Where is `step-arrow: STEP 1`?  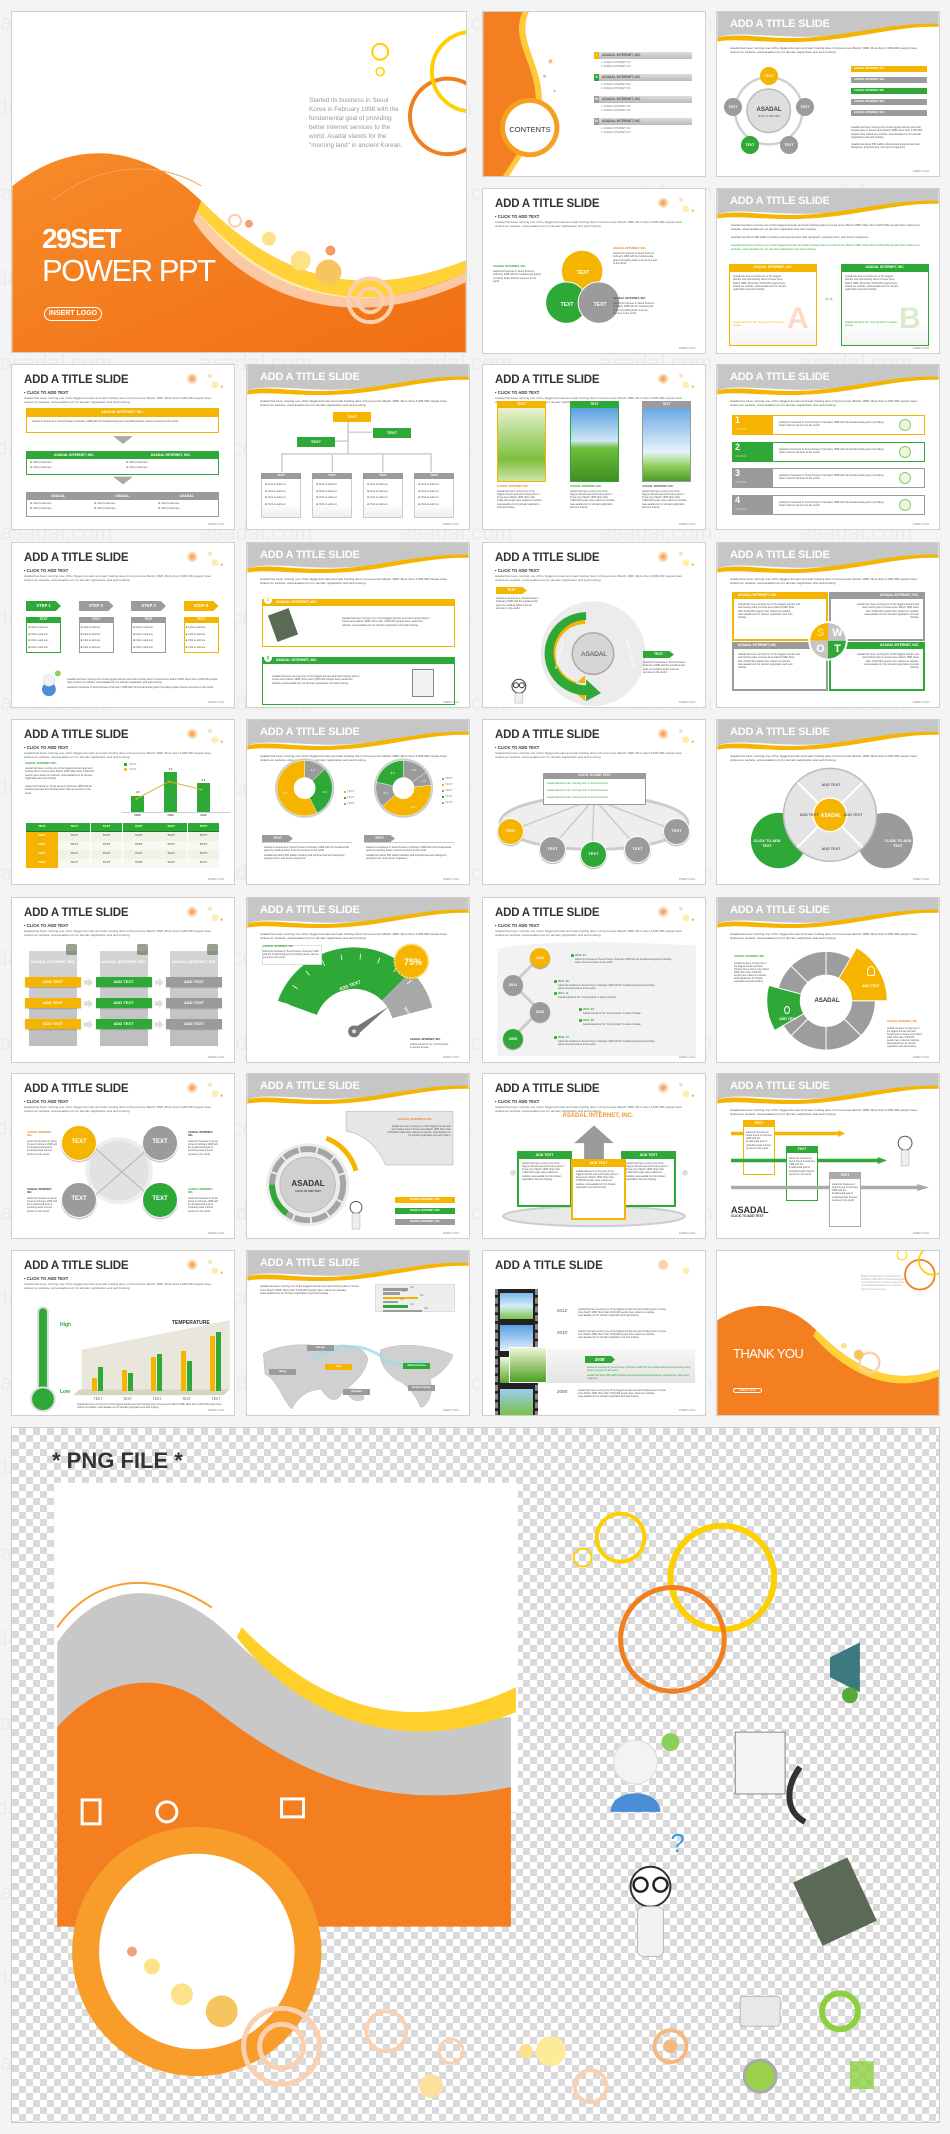
step-arrow: STEP 1 is located at coordinates (43, 606).